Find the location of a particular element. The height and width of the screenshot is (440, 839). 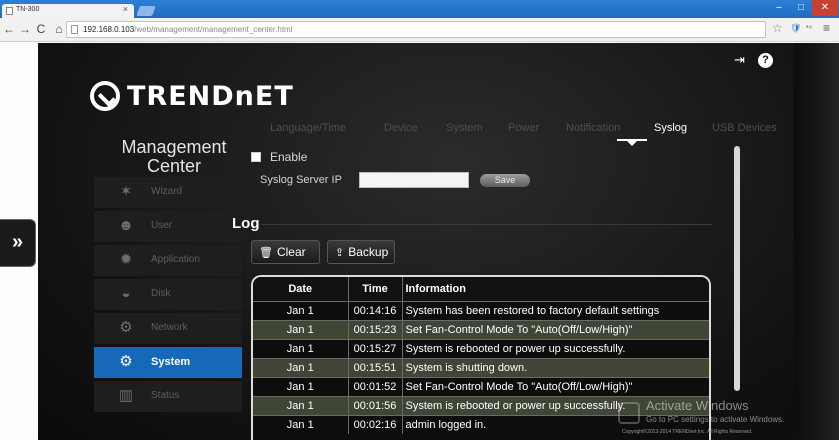

tab-close-icon: × is located at coordinates (125, 9).